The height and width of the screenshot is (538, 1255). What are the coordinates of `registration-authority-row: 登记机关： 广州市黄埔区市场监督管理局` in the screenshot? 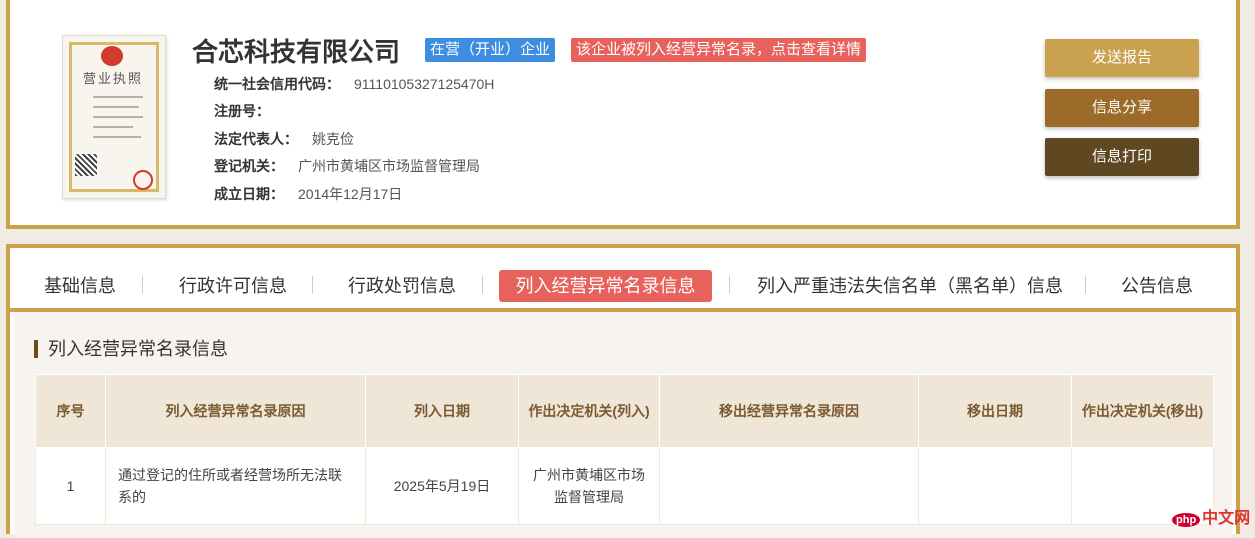 It's located at (347, 166).